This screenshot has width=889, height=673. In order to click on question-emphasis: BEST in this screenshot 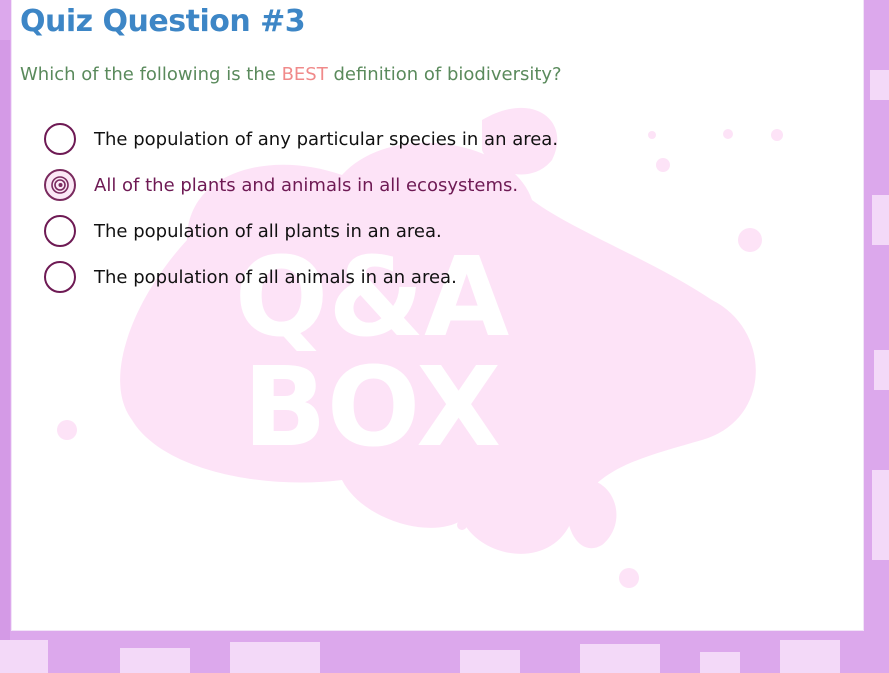, I will do `click(304, 74)`.